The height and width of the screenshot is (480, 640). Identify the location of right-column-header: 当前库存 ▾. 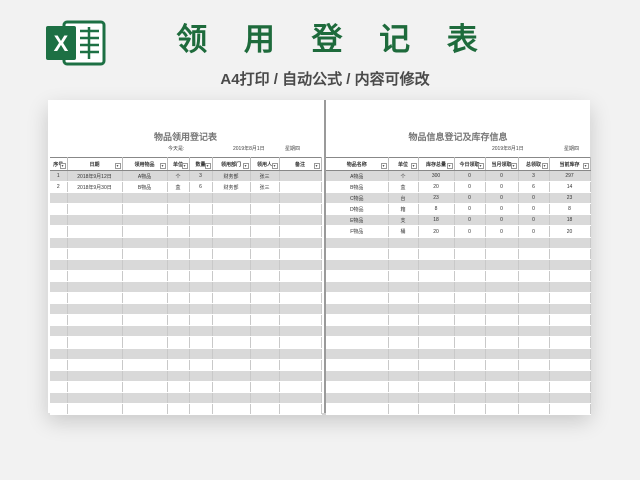
(570, 164).